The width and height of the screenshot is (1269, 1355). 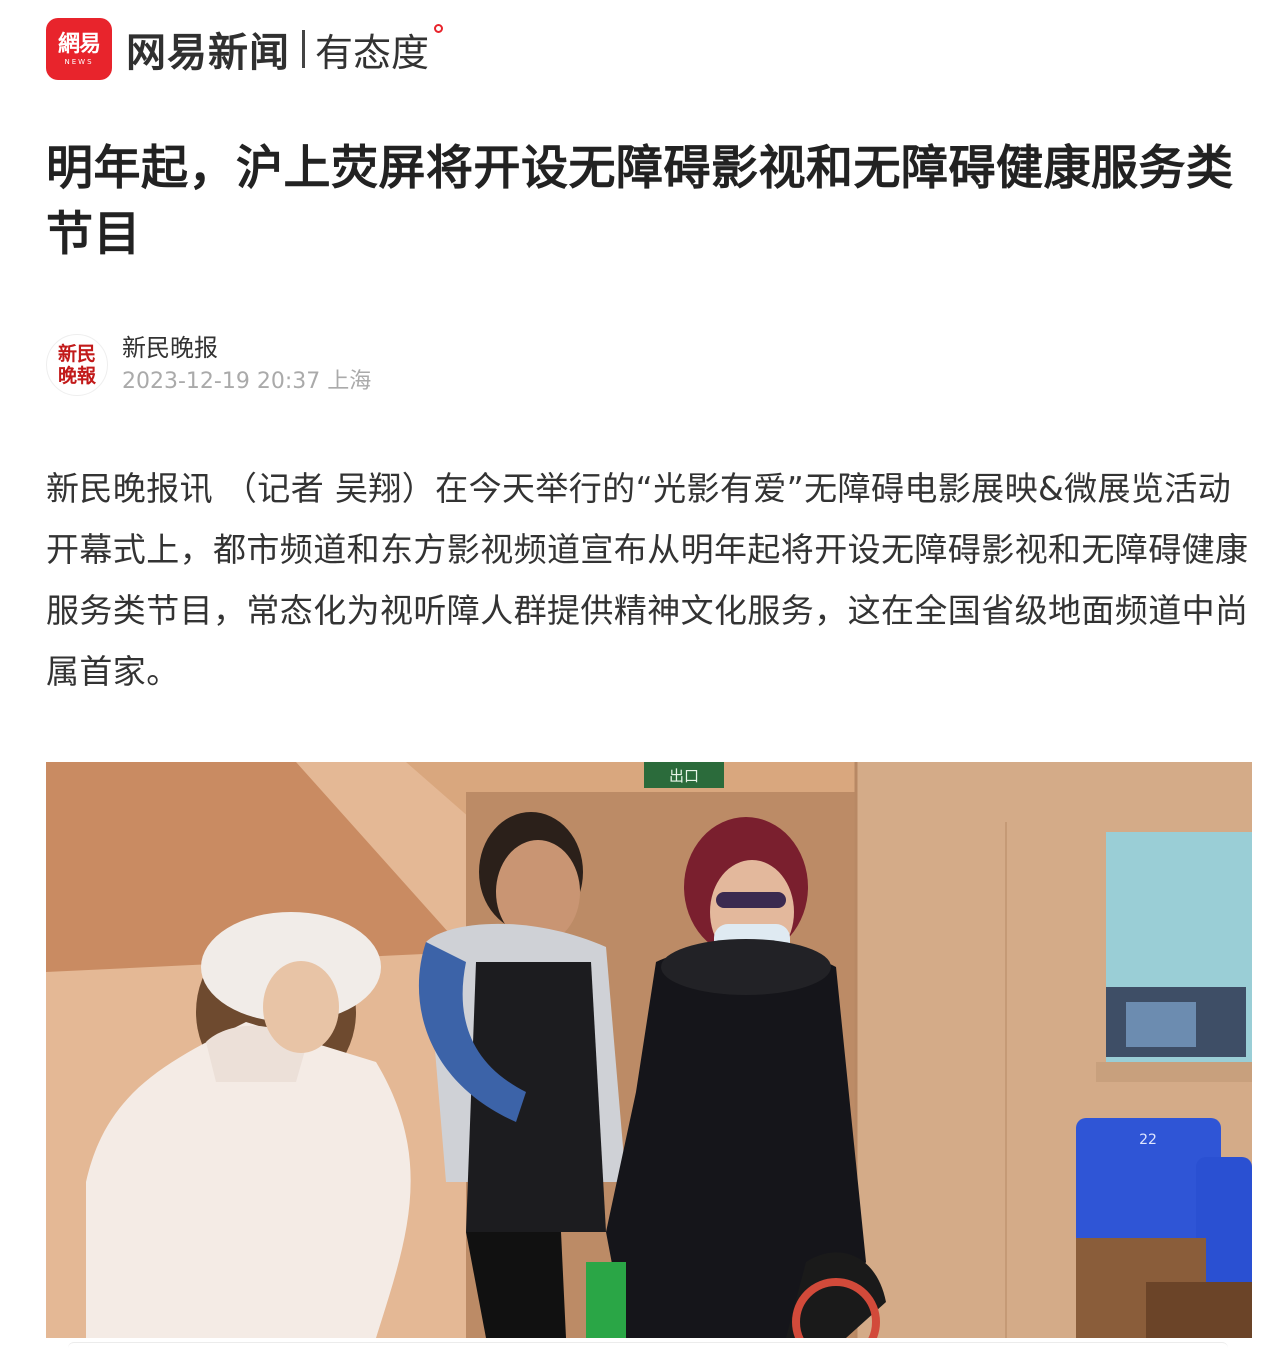 What do you see at coordinates (79, 61) in the screenshot?
I see `logo-en-text: NEWS` at bounding box center [79, 61].